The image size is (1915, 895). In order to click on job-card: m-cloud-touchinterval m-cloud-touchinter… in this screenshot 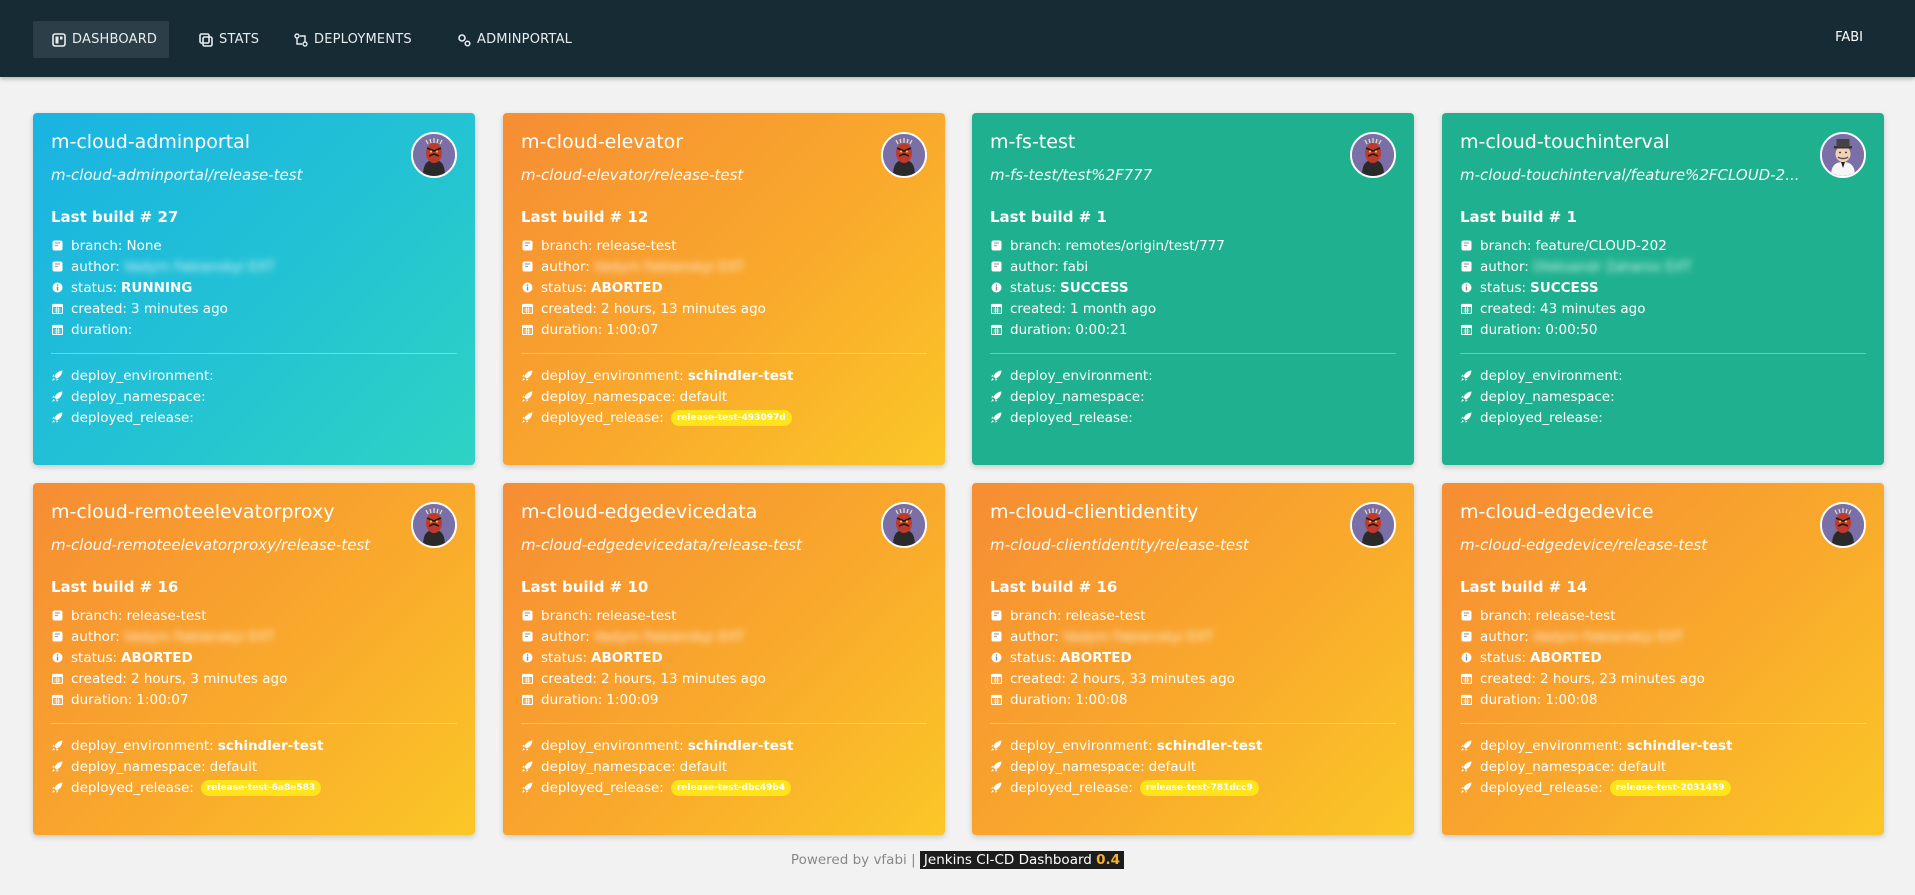, I will do `click(1663, 289)`.